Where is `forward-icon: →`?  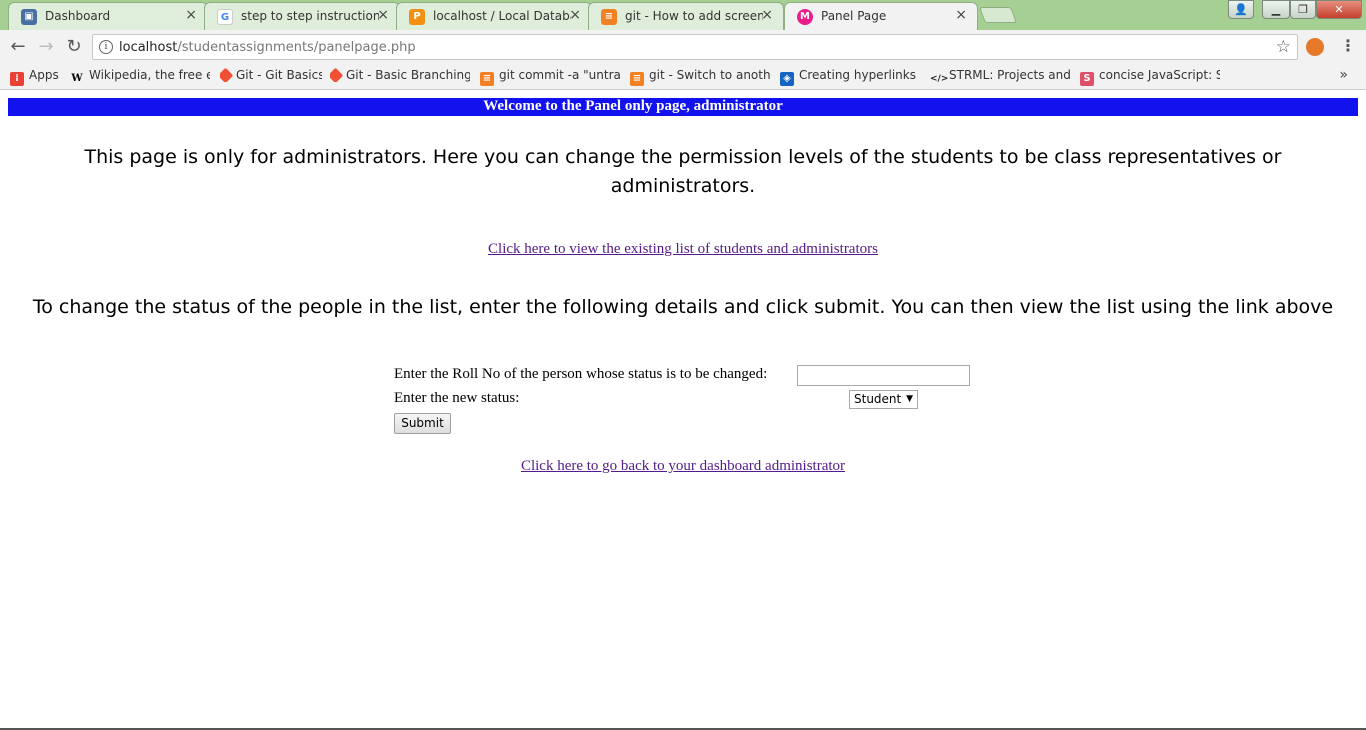
forward-icon: → is located at coordinates (46, 47).